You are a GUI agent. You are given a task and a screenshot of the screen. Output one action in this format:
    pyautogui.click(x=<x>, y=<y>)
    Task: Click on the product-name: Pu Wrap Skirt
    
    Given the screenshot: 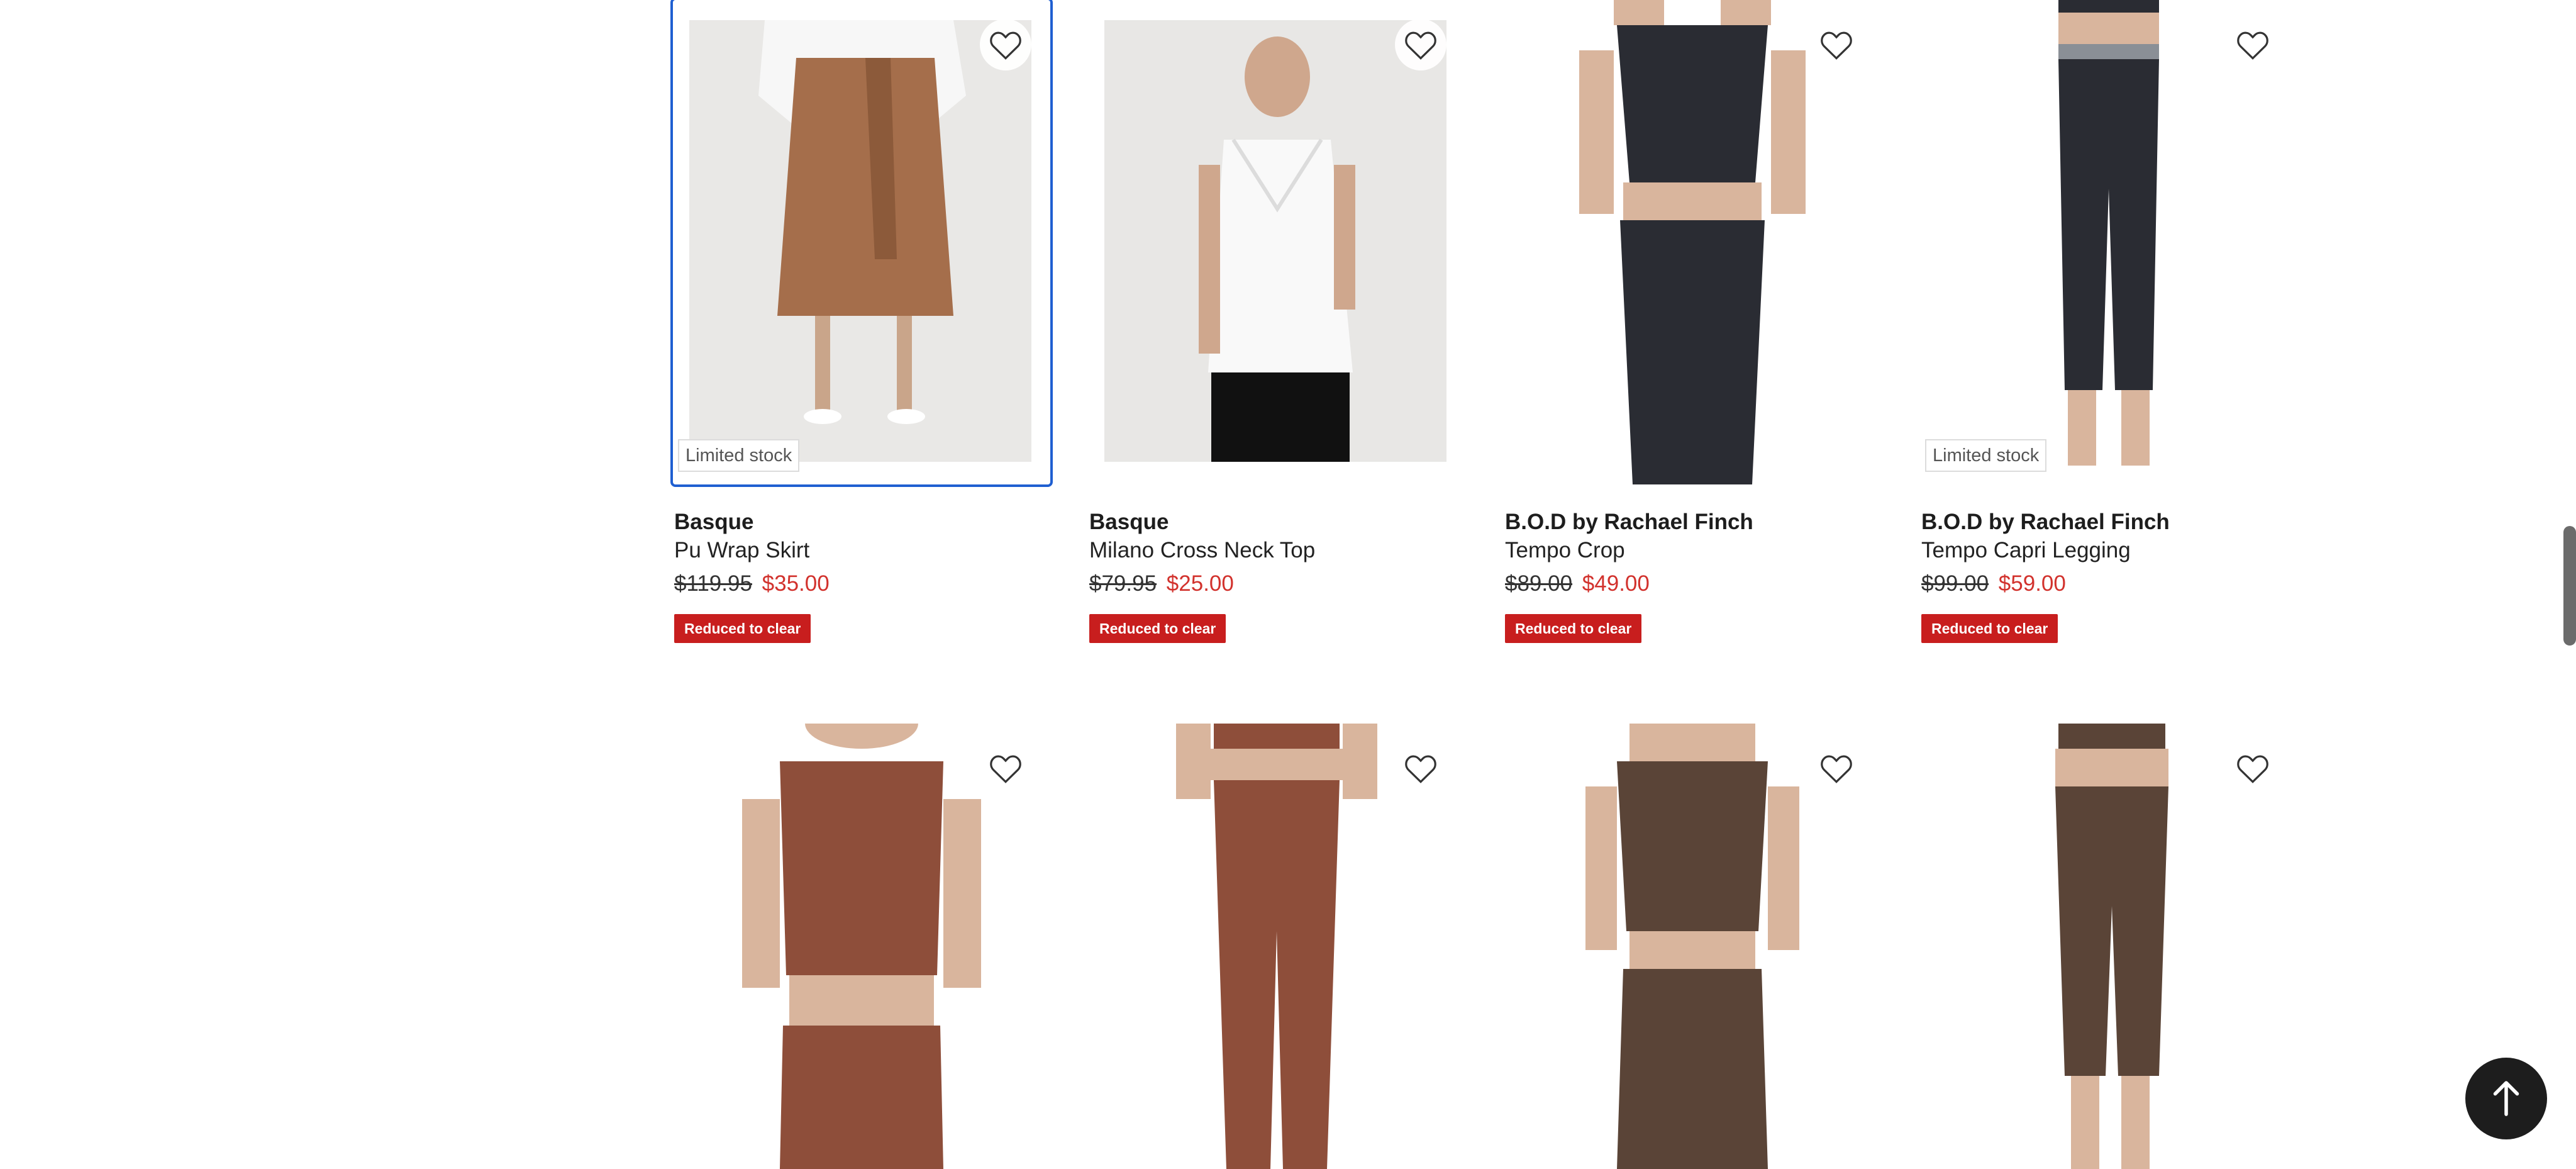 What is the action you would take?
    pyautogui.click(x=859, y=550)
    